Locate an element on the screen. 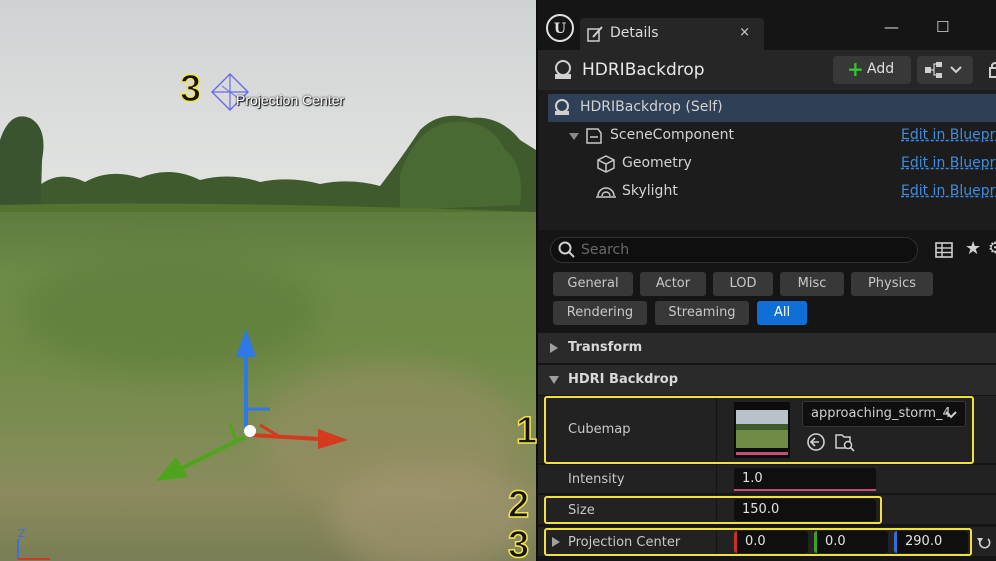 The height and width of the screenshot is (561, 996). category-label: HDRI Backdrop is located at coordinates (623, 379).